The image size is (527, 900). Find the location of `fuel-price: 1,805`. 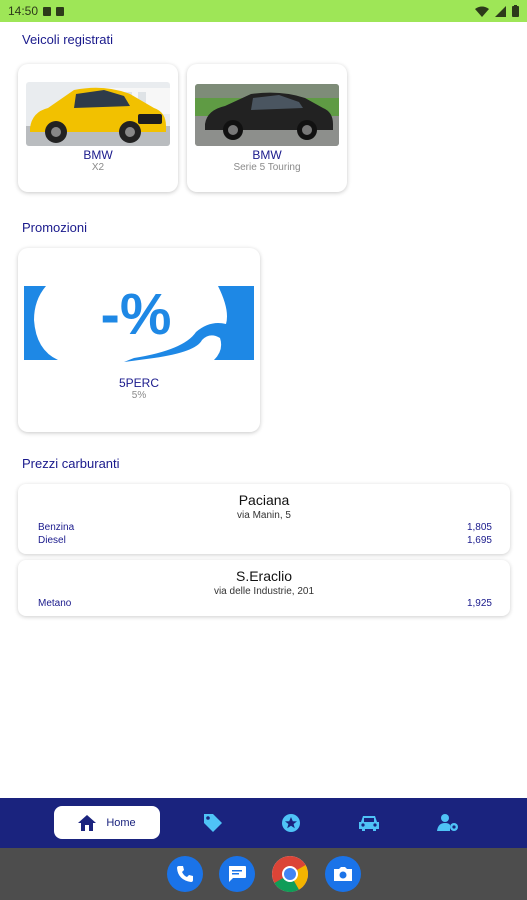

fuel-price: 1,805 is located at coordinates (479, 527).